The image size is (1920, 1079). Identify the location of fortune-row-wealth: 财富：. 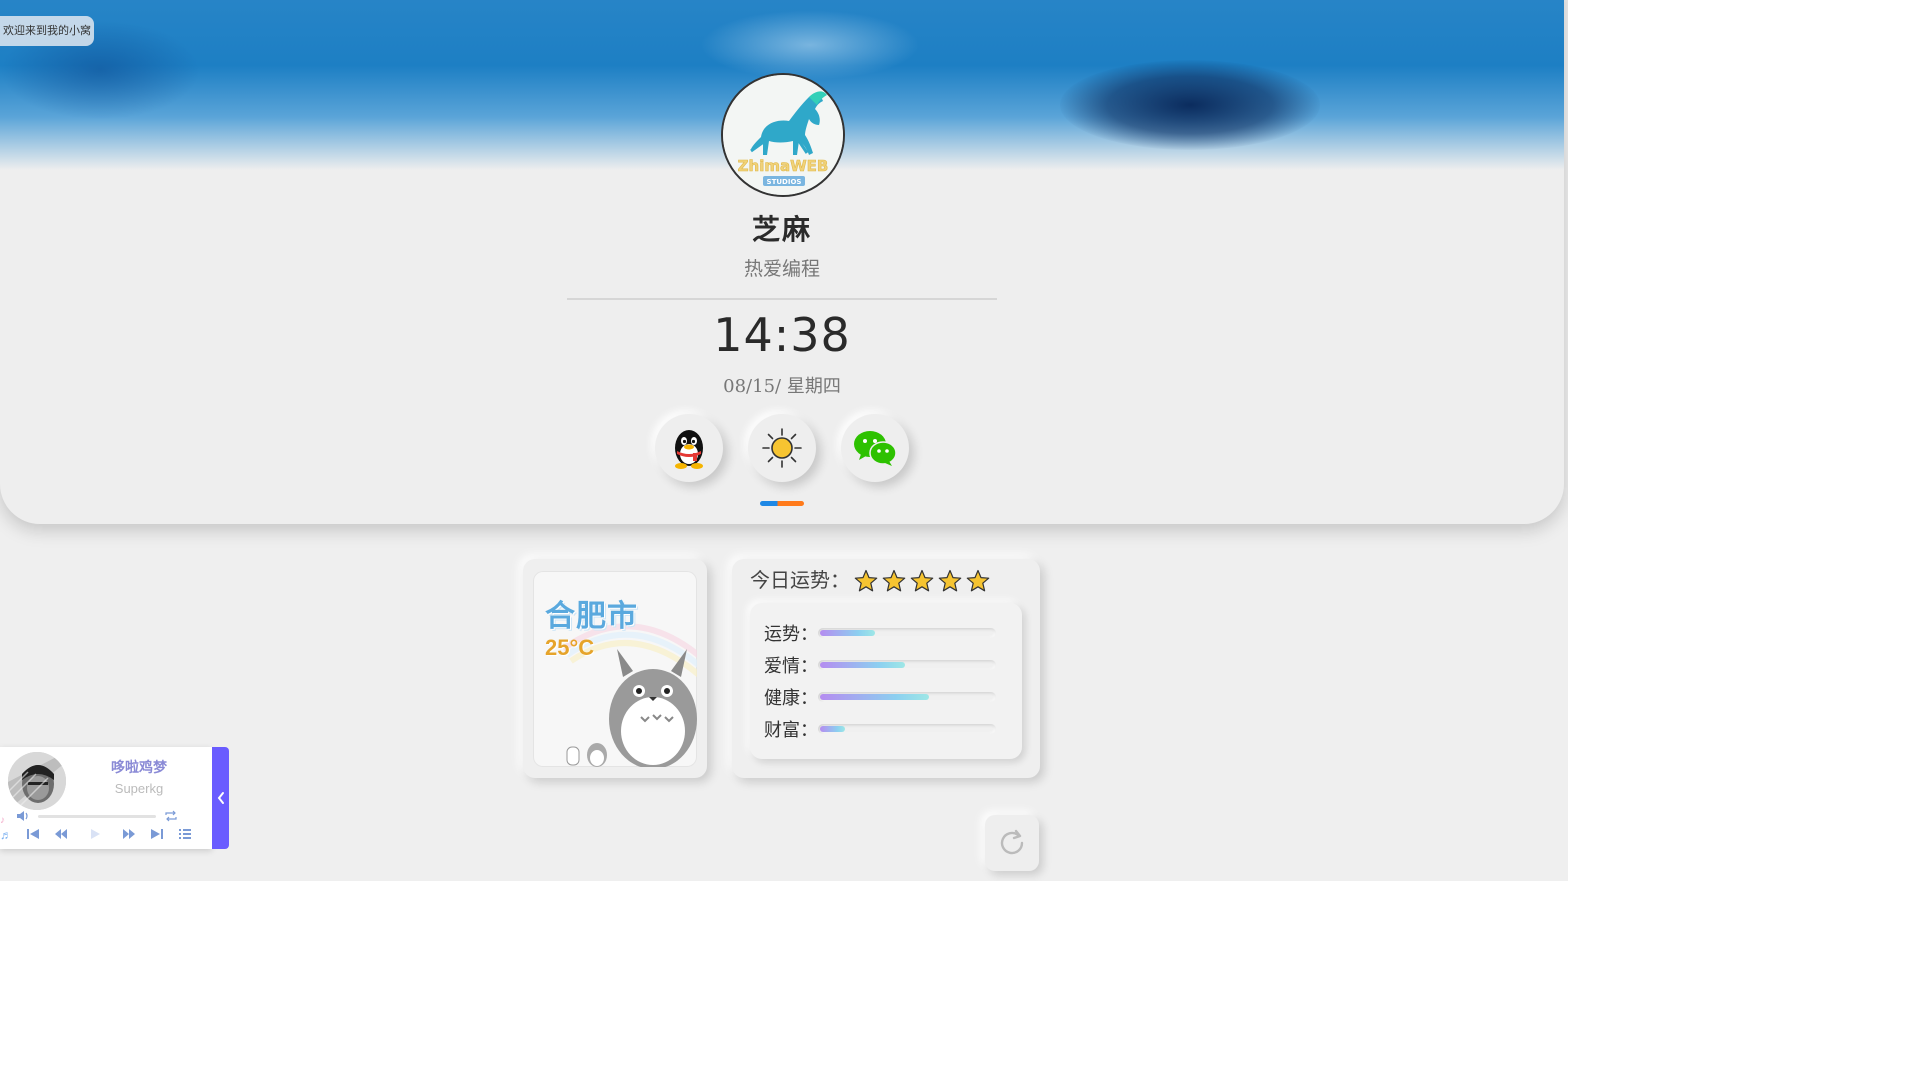
(880, 729).